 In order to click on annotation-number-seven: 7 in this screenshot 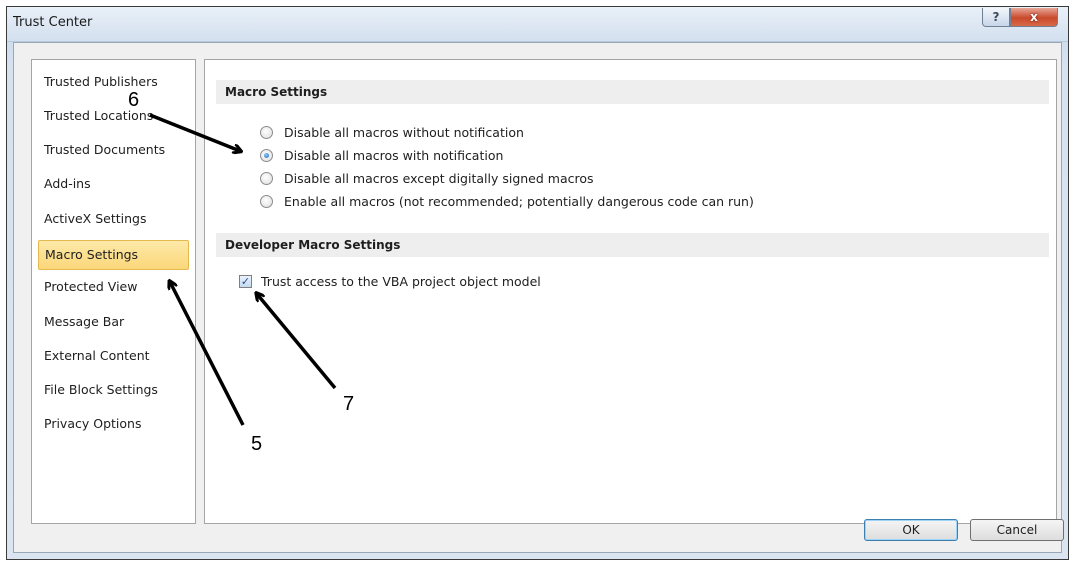, I will do `click(349, 404)`.